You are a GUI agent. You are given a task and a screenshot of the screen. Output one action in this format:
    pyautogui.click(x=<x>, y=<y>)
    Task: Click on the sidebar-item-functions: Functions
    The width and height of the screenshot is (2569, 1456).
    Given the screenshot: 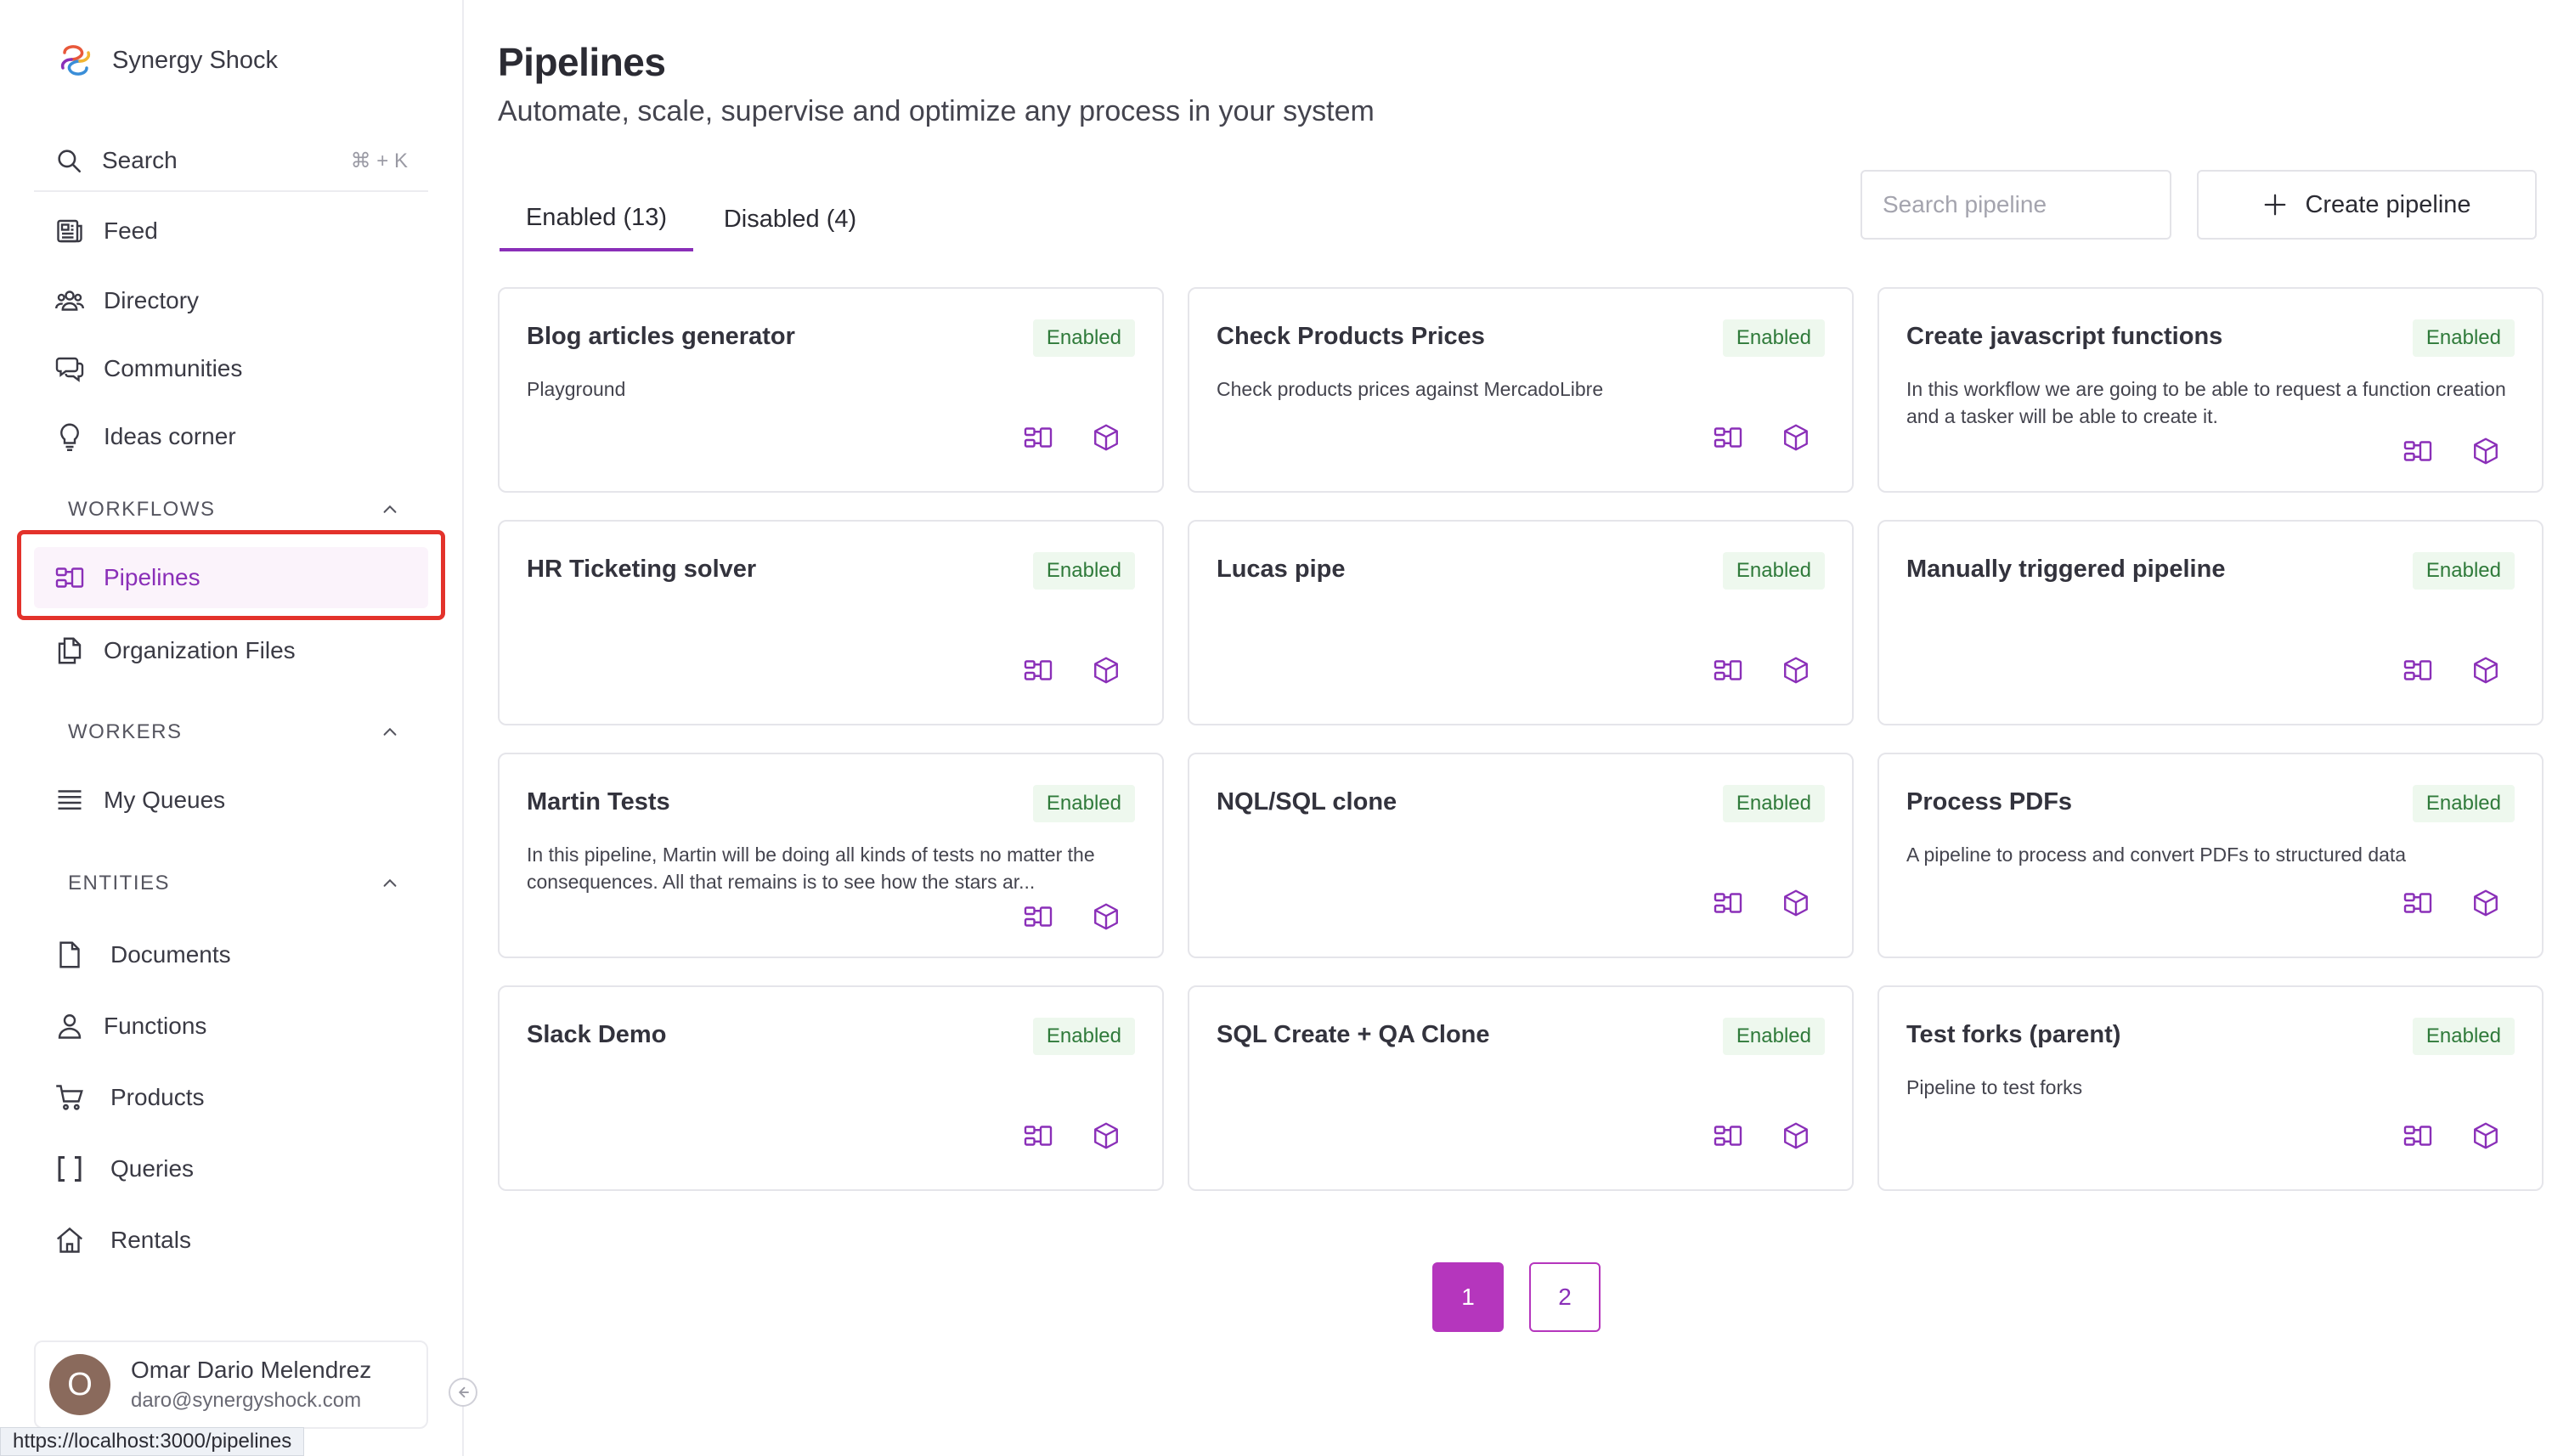 What is the action you would take?
    pyautogui.click(x=231, y=1026)
    